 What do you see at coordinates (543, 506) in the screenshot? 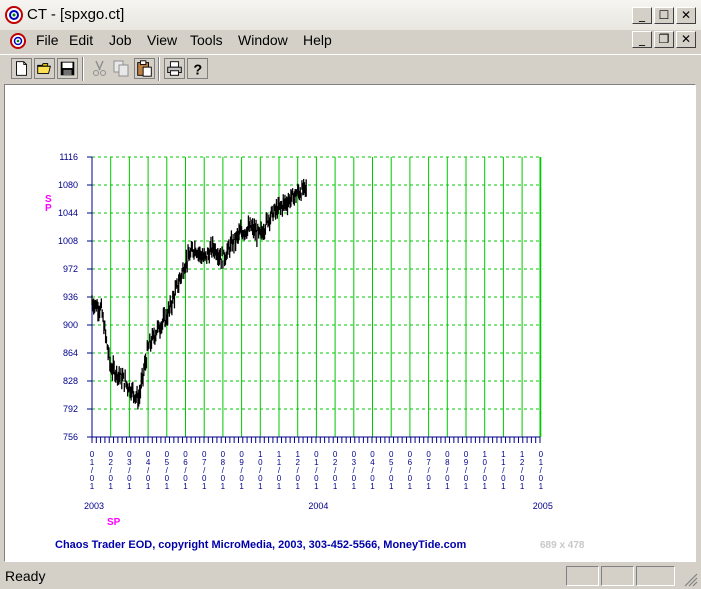
I see `year-label: 2005` at bounding box center [543, 506].